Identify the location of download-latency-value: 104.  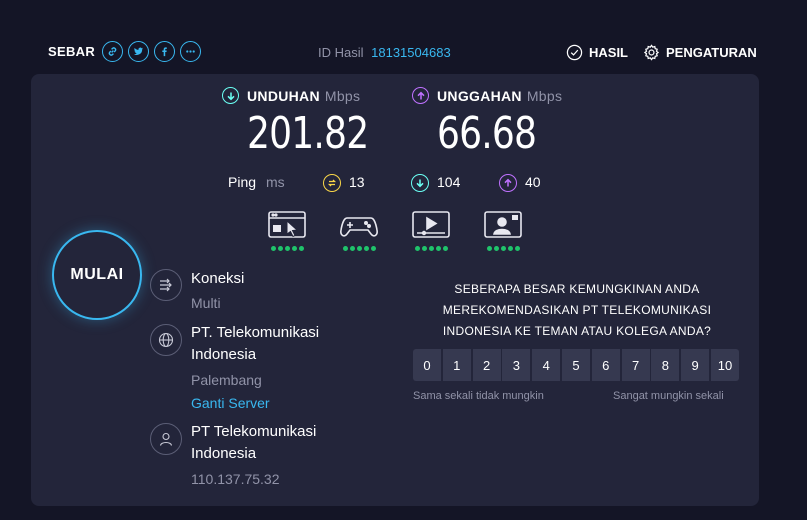
(449, 182).